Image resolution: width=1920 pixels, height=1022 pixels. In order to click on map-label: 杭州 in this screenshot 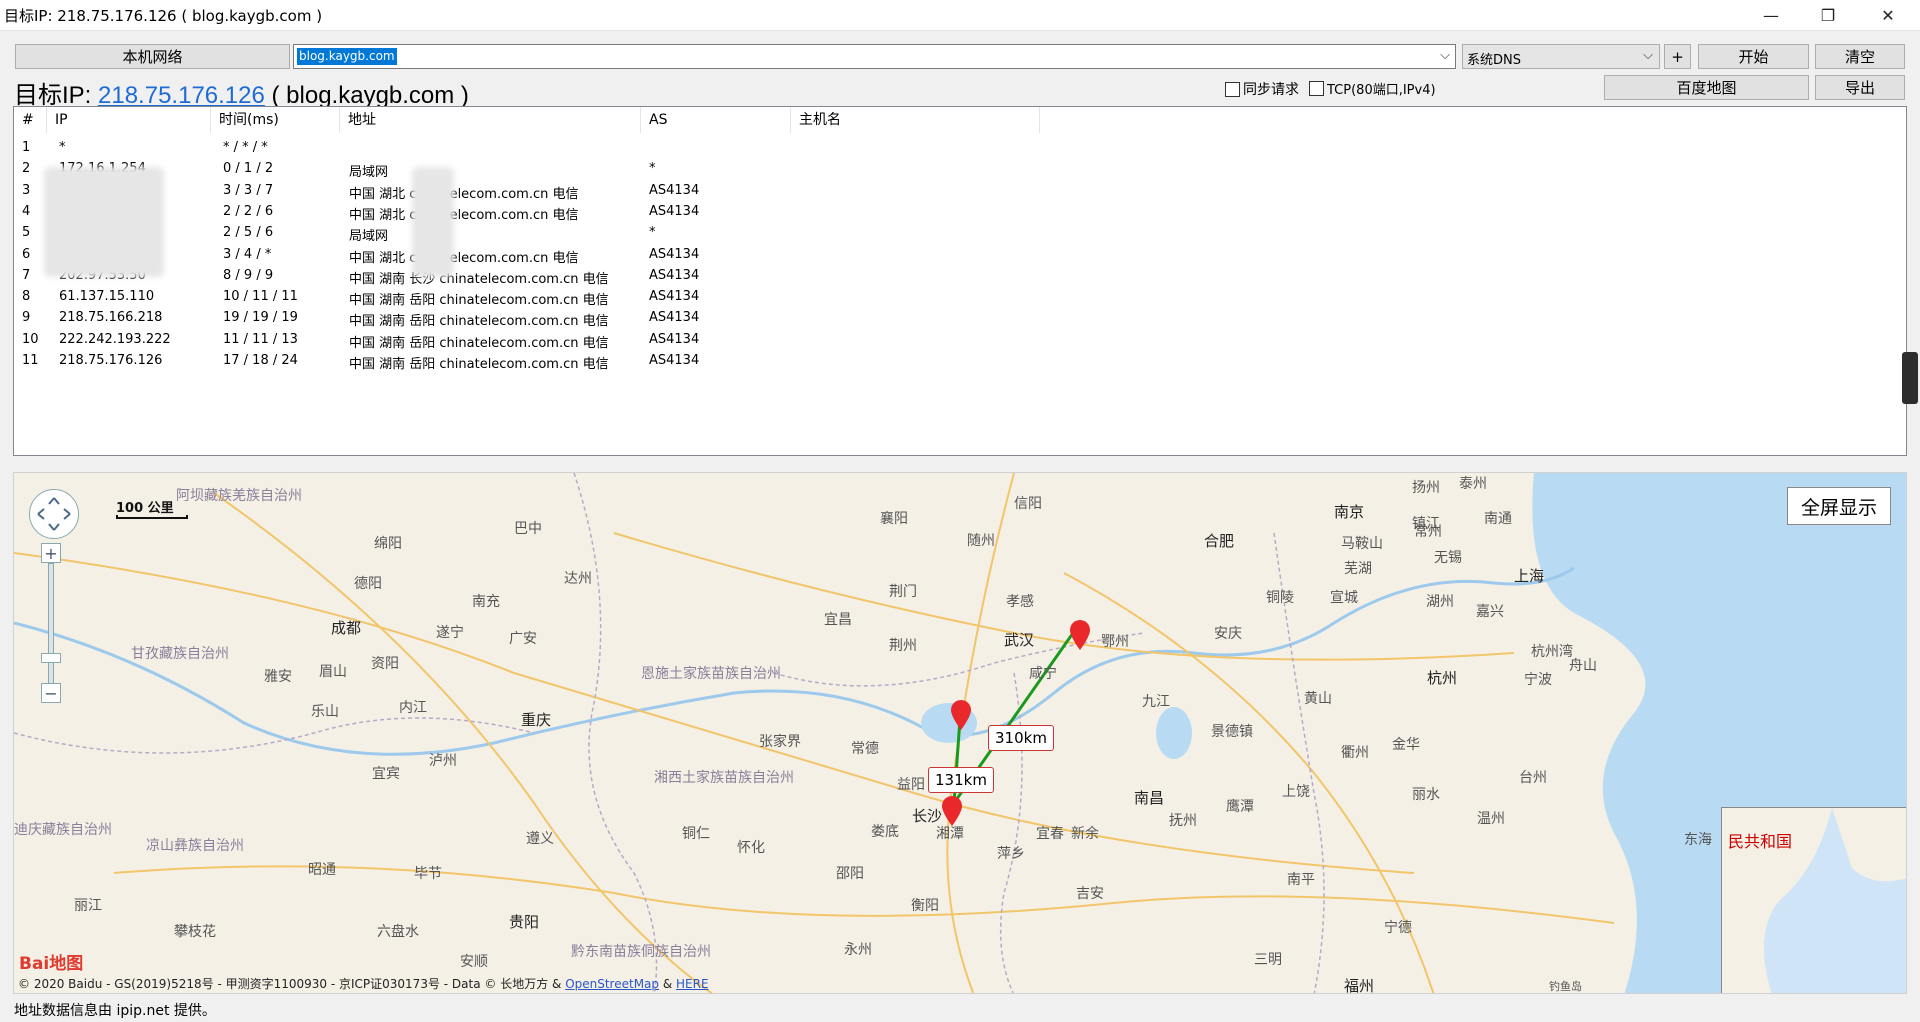, I will do `click(1442, 678)`.